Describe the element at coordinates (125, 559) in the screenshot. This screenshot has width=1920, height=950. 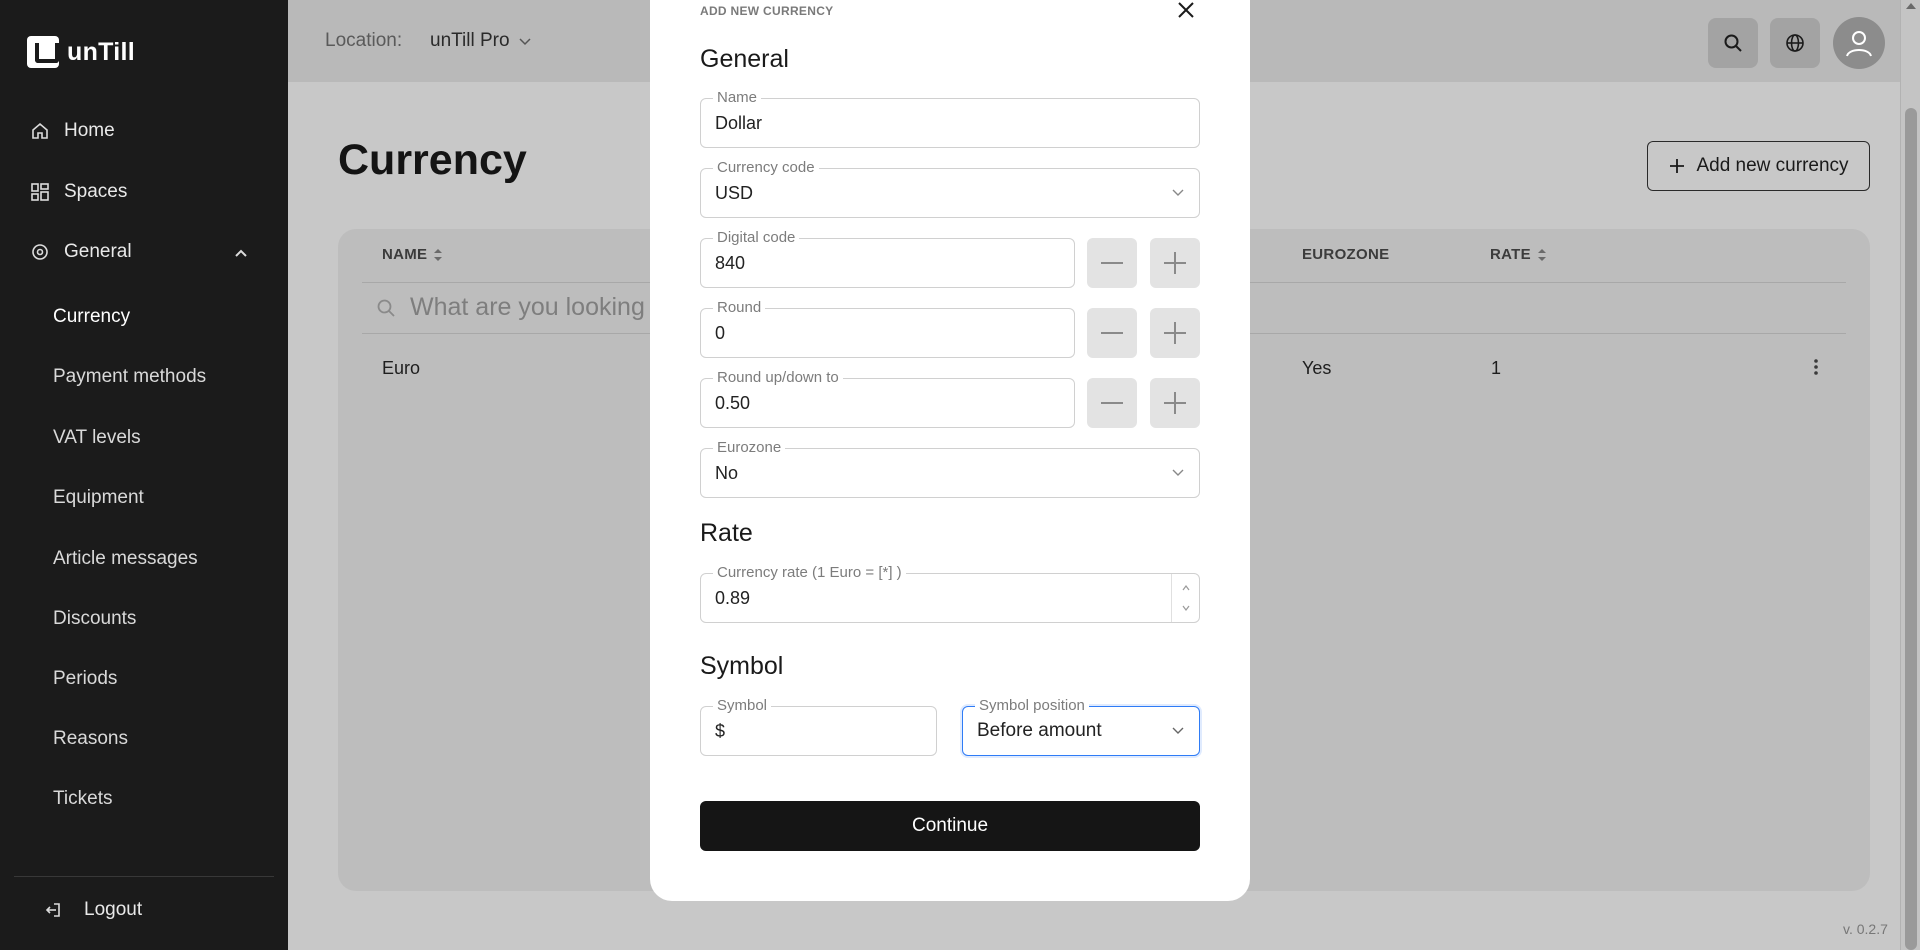
I see `sidebar-item-article-messages: Article messages` at that location.